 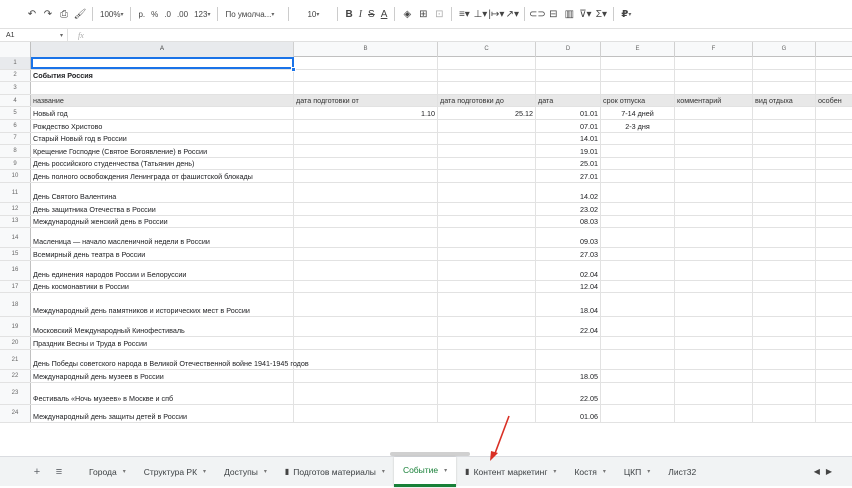 I want to click on table-cell: Праздник Весны и Труда в России, so click(x=162, y=343).